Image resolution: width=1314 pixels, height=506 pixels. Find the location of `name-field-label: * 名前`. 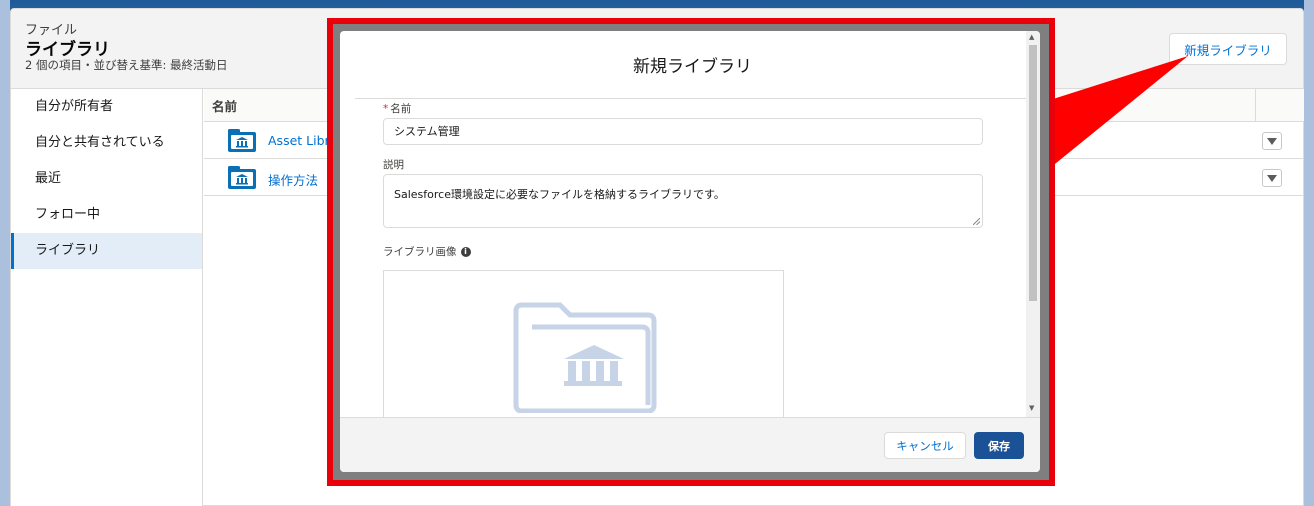

name-field-label: * 名前 is located at coordinates (397, 108).